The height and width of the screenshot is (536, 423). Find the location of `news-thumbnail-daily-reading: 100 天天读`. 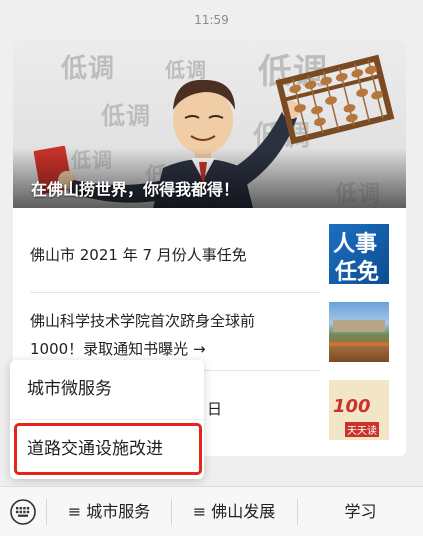

news-thumbnail-daily-reading: 100 天天读 is located at coordinates (359, 410).